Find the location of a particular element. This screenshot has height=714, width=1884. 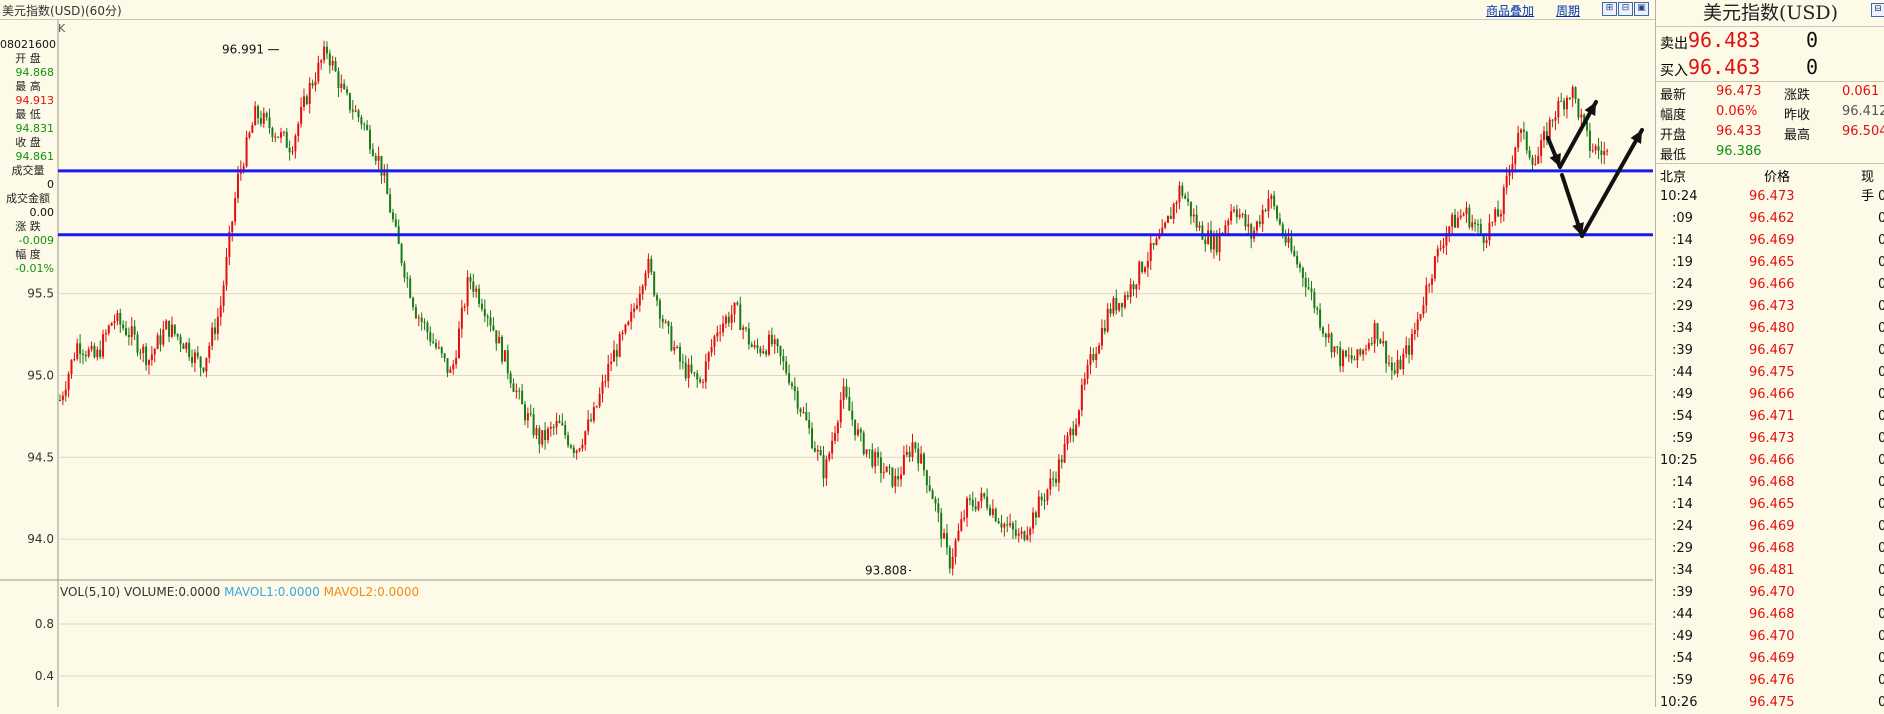

tick-price: 96.469 is located at coordinates (1772, 240).